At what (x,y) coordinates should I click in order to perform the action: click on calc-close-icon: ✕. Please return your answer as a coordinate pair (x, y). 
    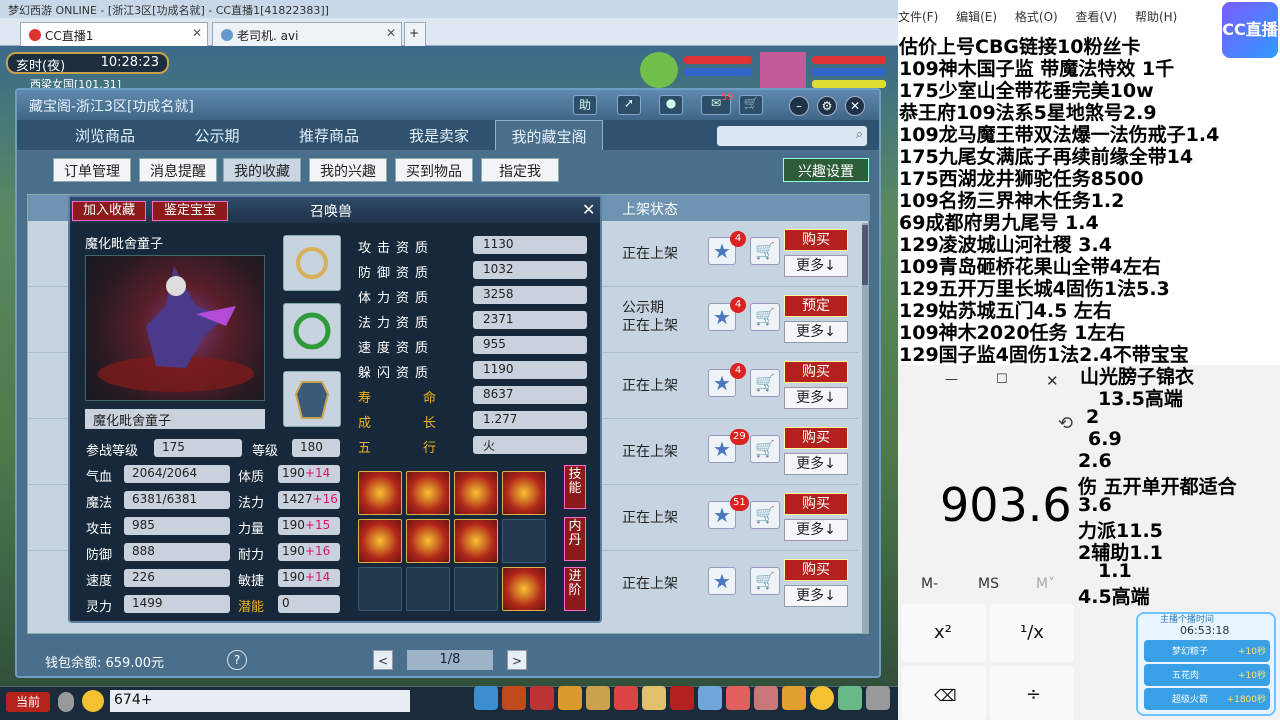
    Looking at the image, I should click on (1052, 381).